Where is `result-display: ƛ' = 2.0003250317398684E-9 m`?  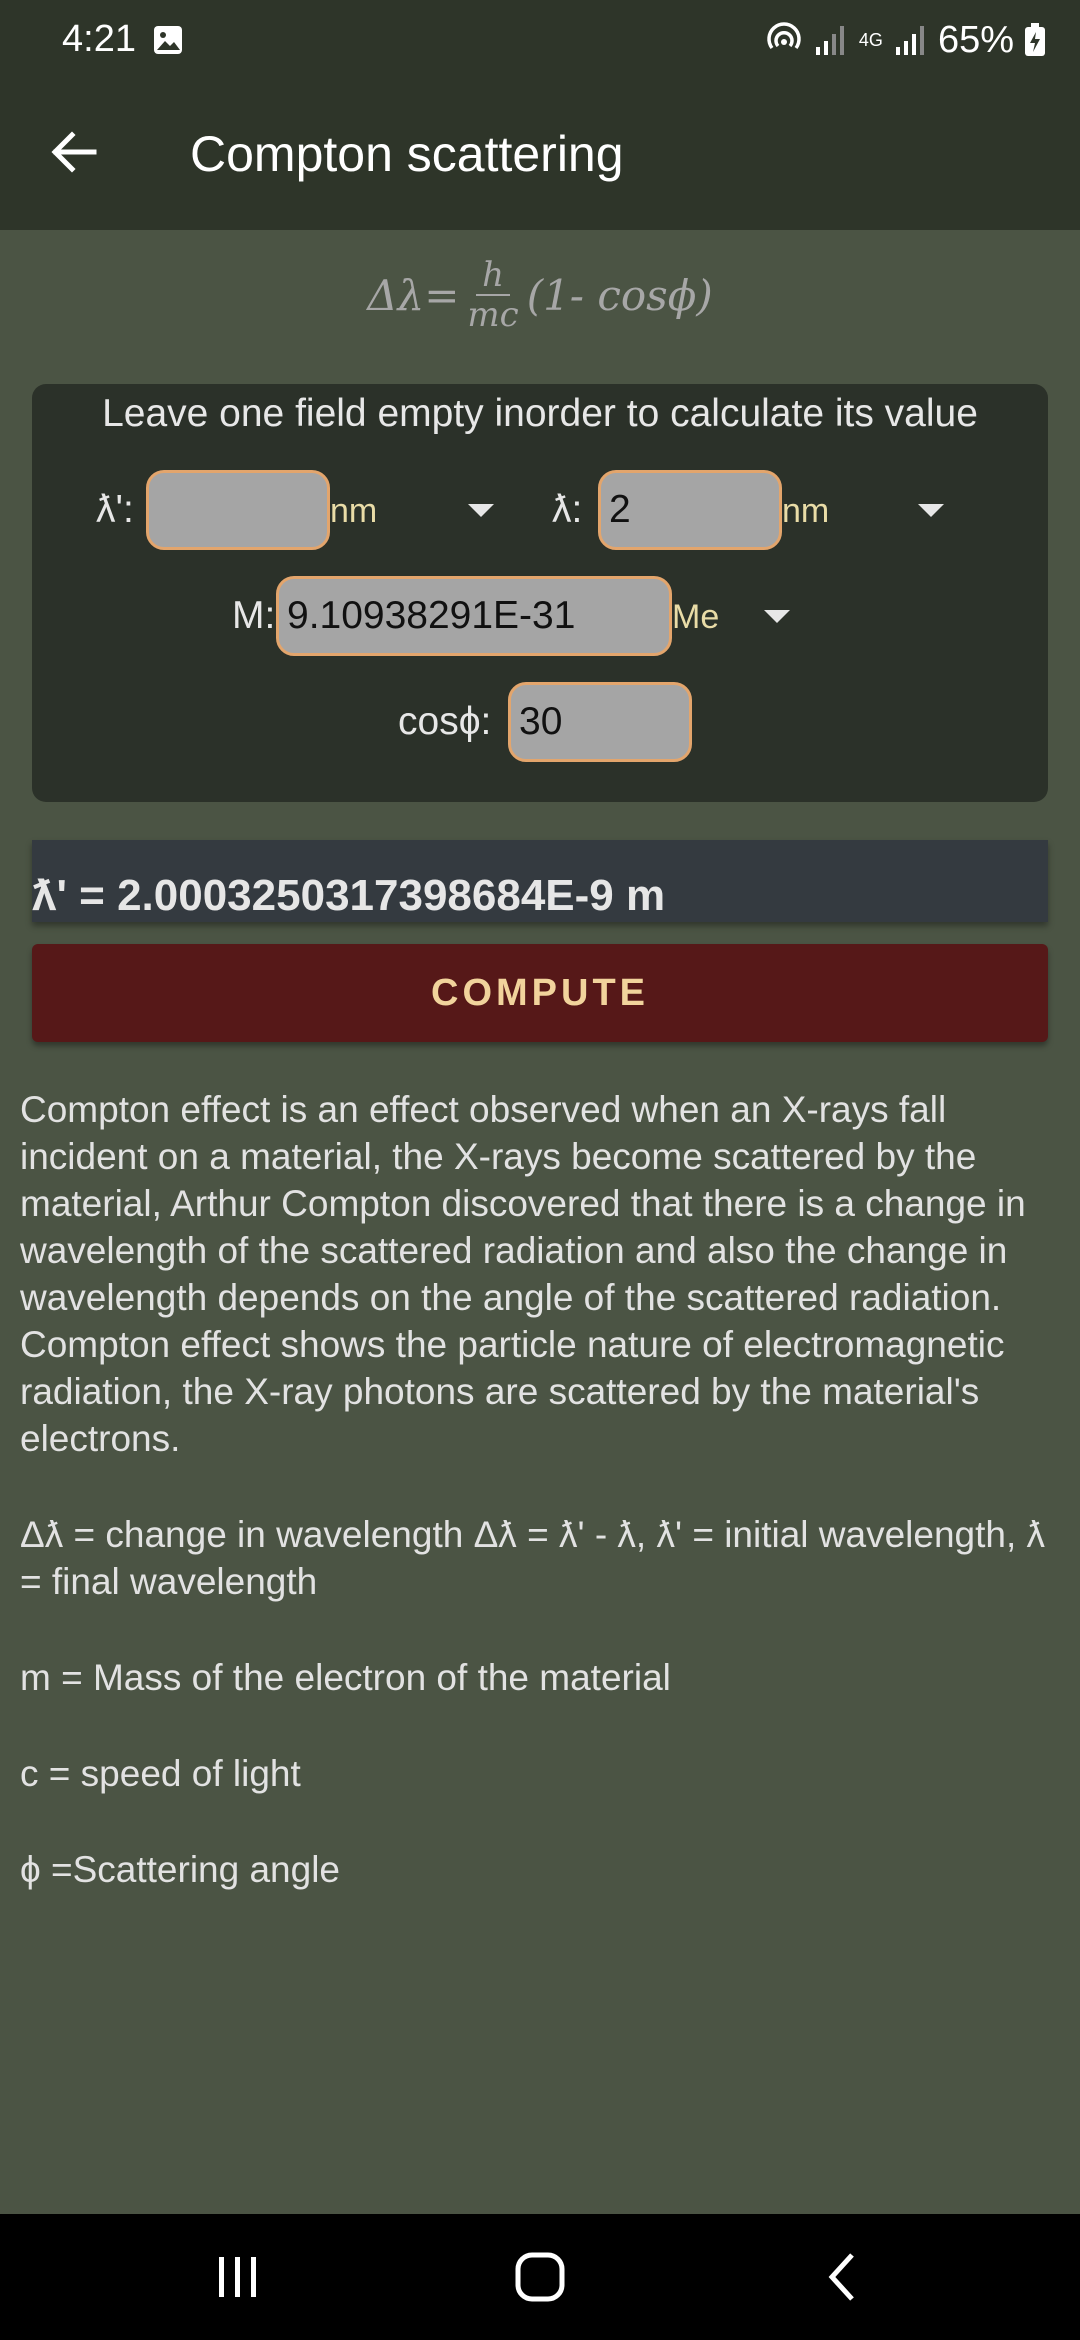 result-display: ƛ' = 2.0003250317398684E-9 m is located at coordinates (540, 881).